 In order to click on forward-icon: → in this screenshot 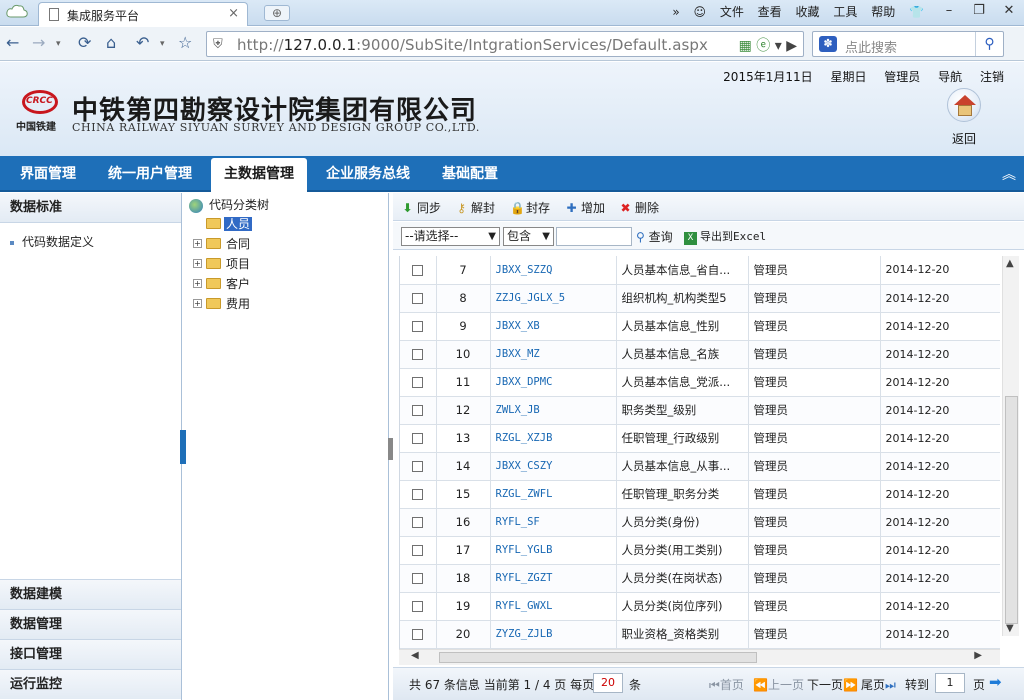, I will do `click(38, 42)`.